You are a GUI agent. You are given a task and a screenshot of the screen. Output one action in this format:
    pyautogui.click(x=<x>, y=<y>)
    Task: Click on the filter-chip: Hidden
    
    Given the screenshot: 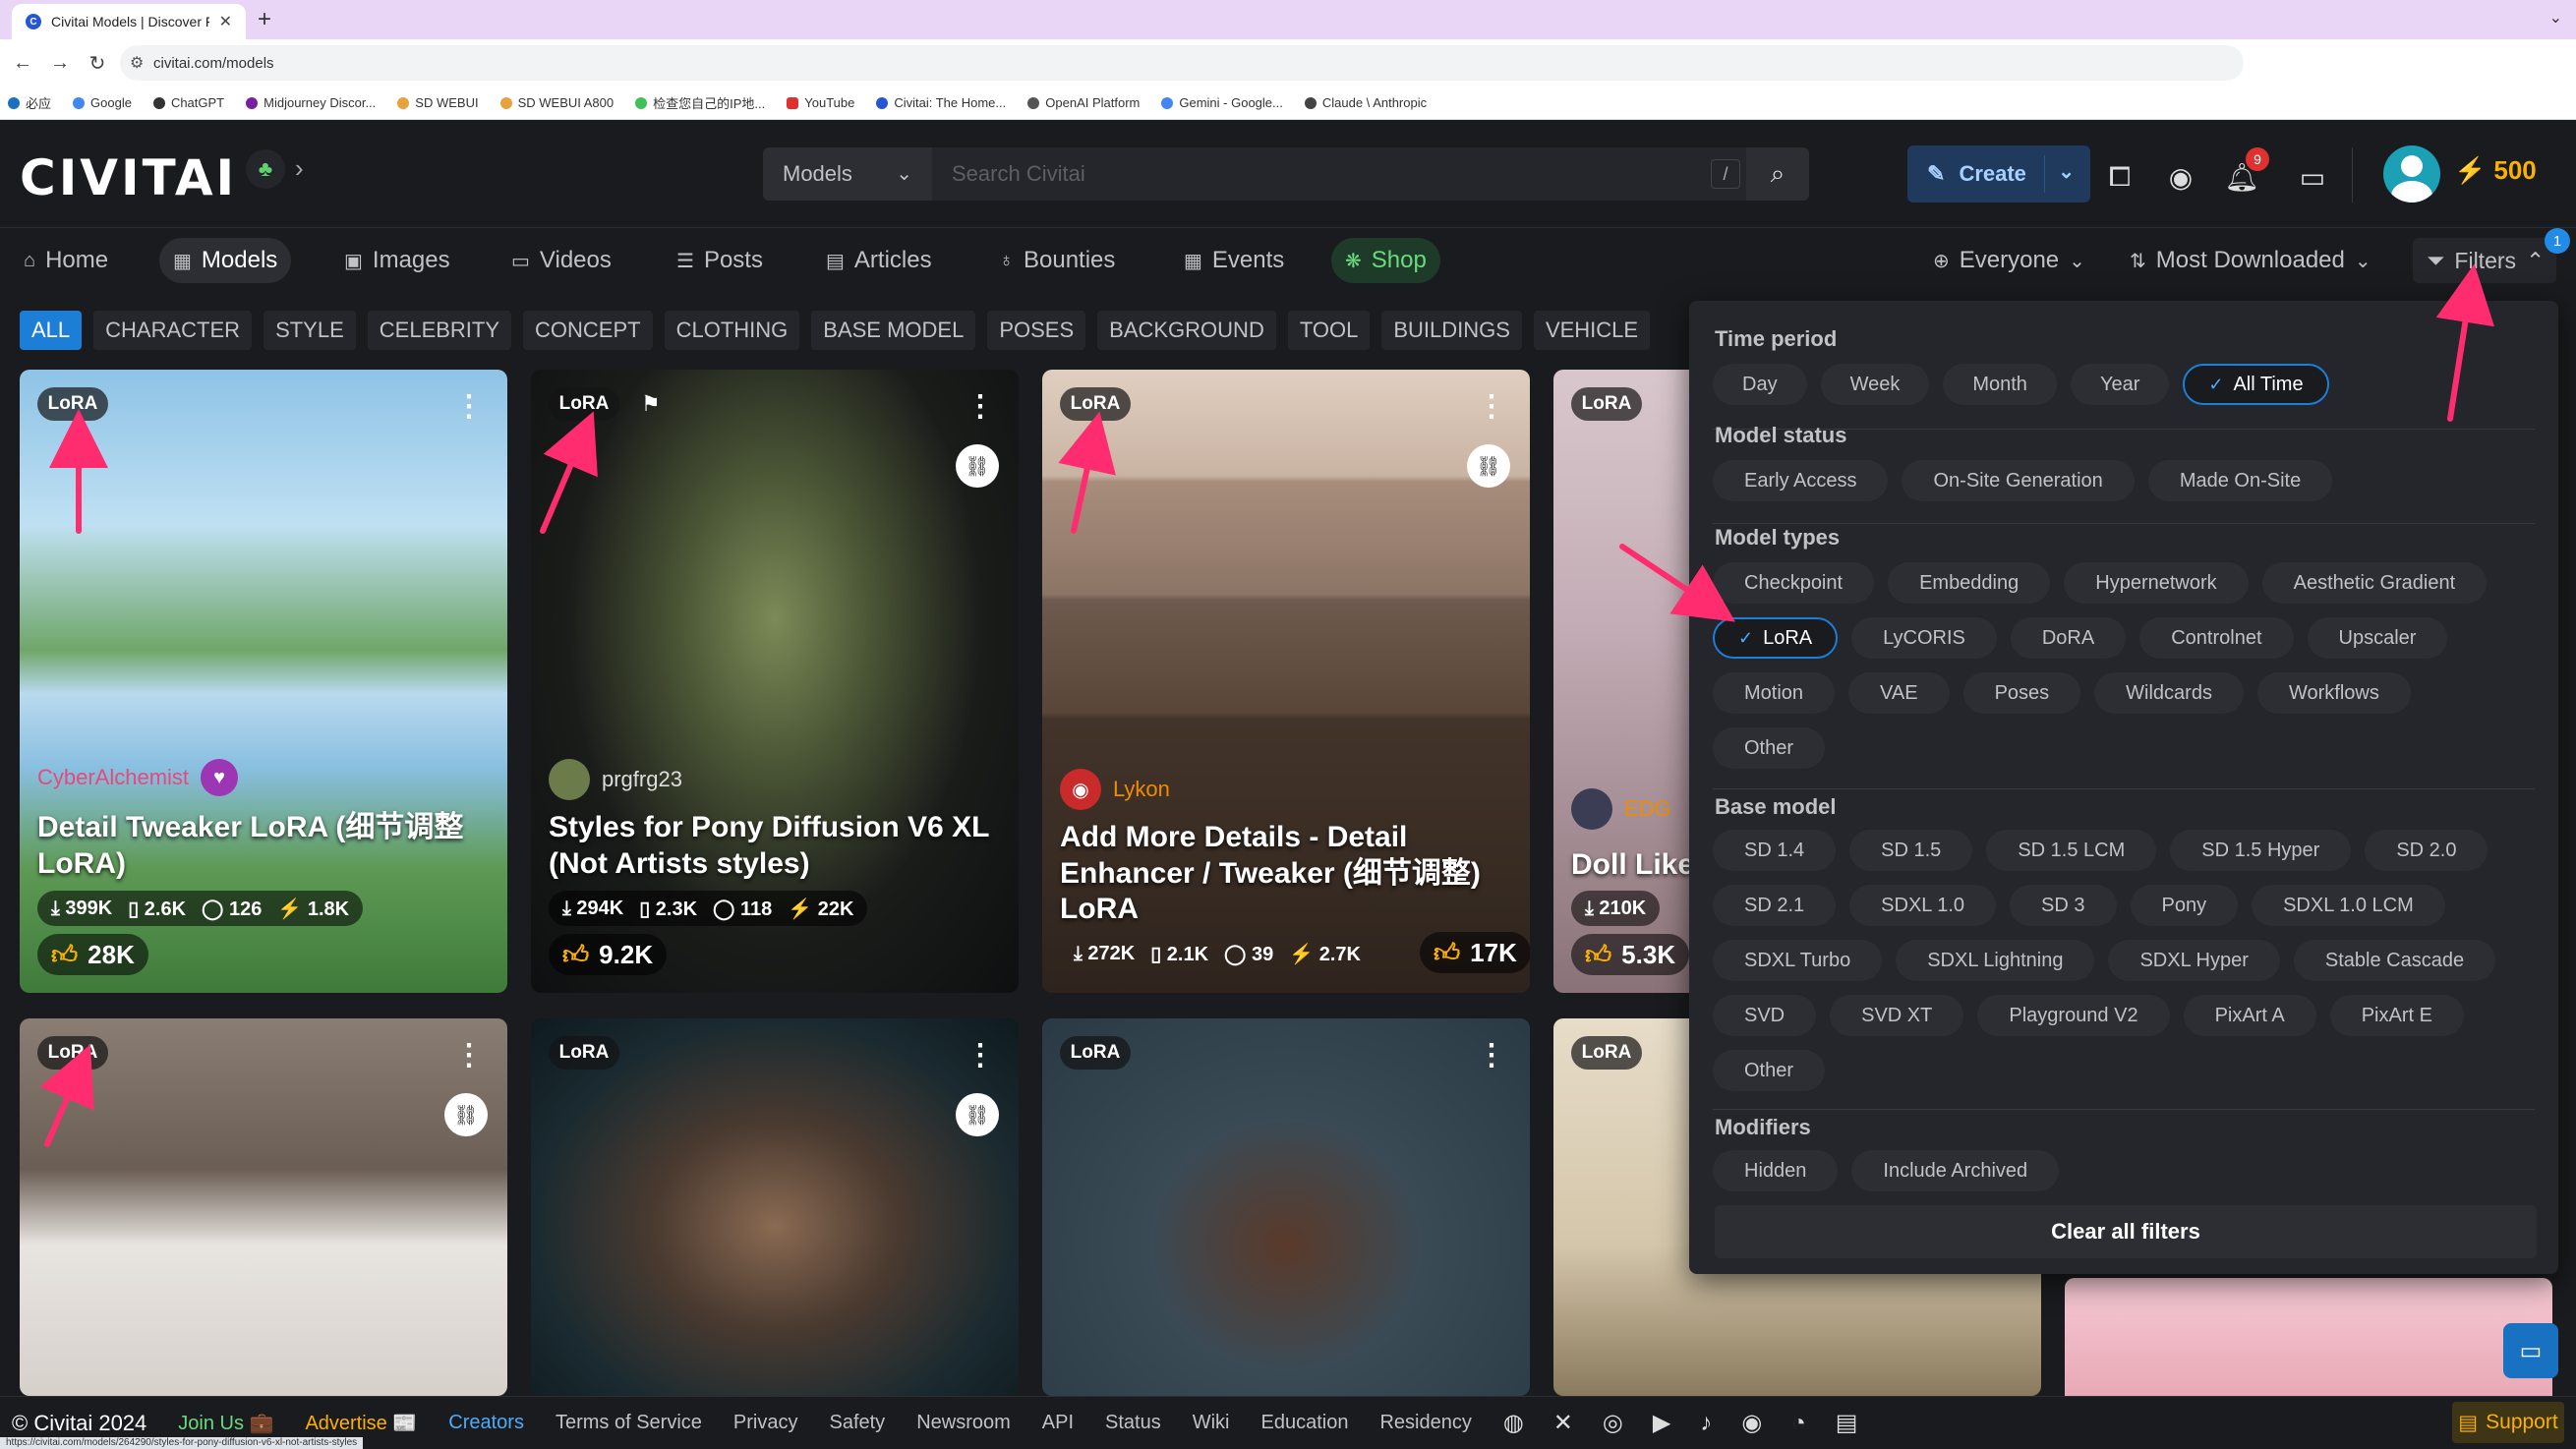 What is the action you would take?
    pyautogui.click(x=1776, y=1170)
    